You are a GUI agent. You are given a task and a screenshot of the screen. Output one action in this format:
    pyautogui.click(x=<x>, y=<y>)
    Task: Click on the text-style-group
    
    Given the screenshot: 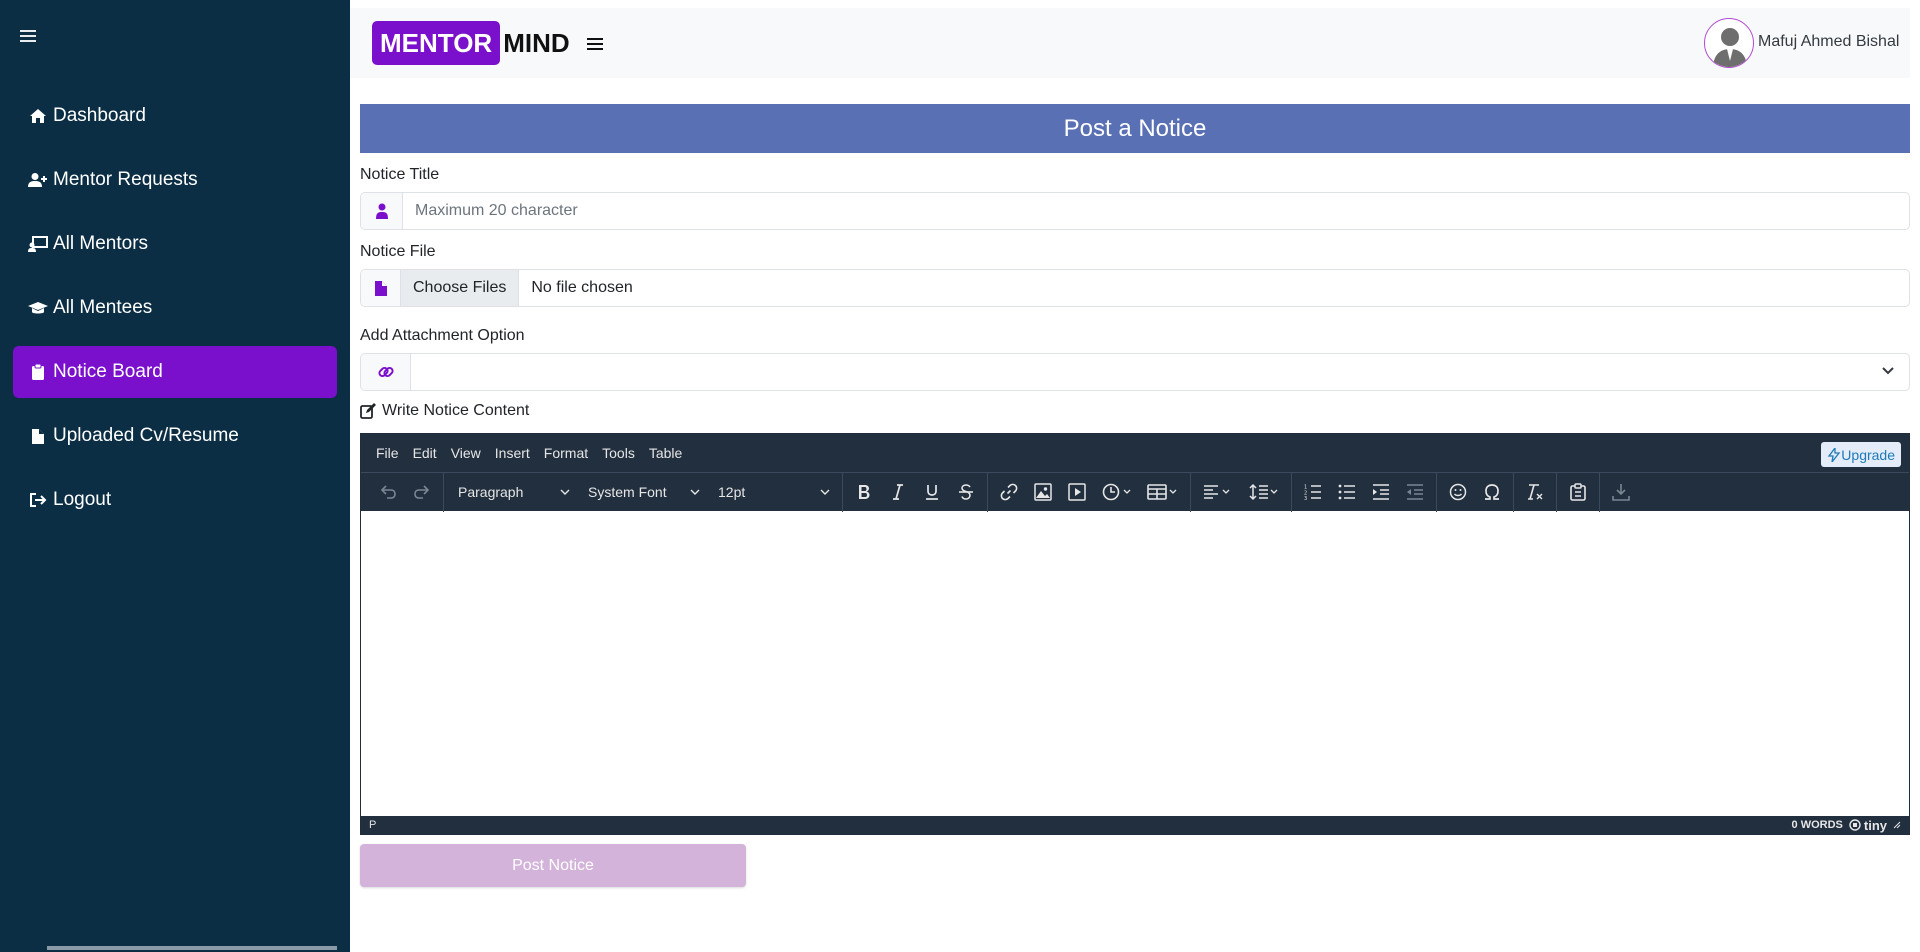 What is the action you would take?
    pyautogui.click(x=915, y=492)
    